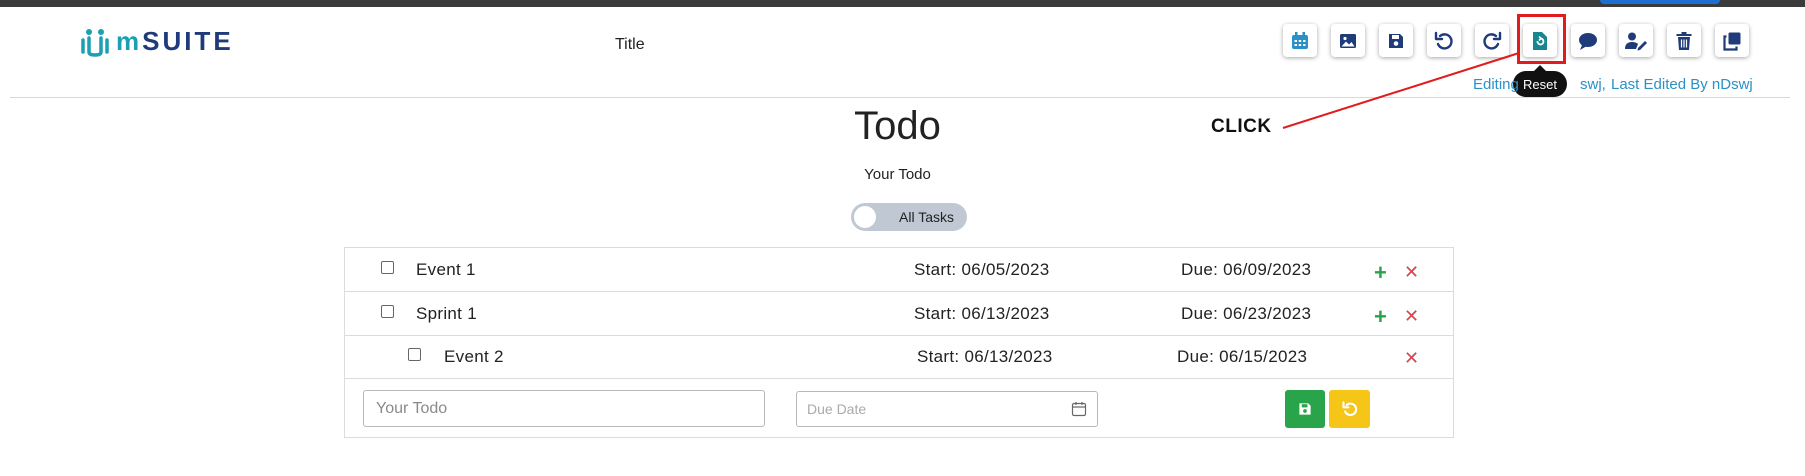  What do you see at coordinates (564, 408) in the screenshot?
I see `new-todo-input` at bounding box center [564, 408].